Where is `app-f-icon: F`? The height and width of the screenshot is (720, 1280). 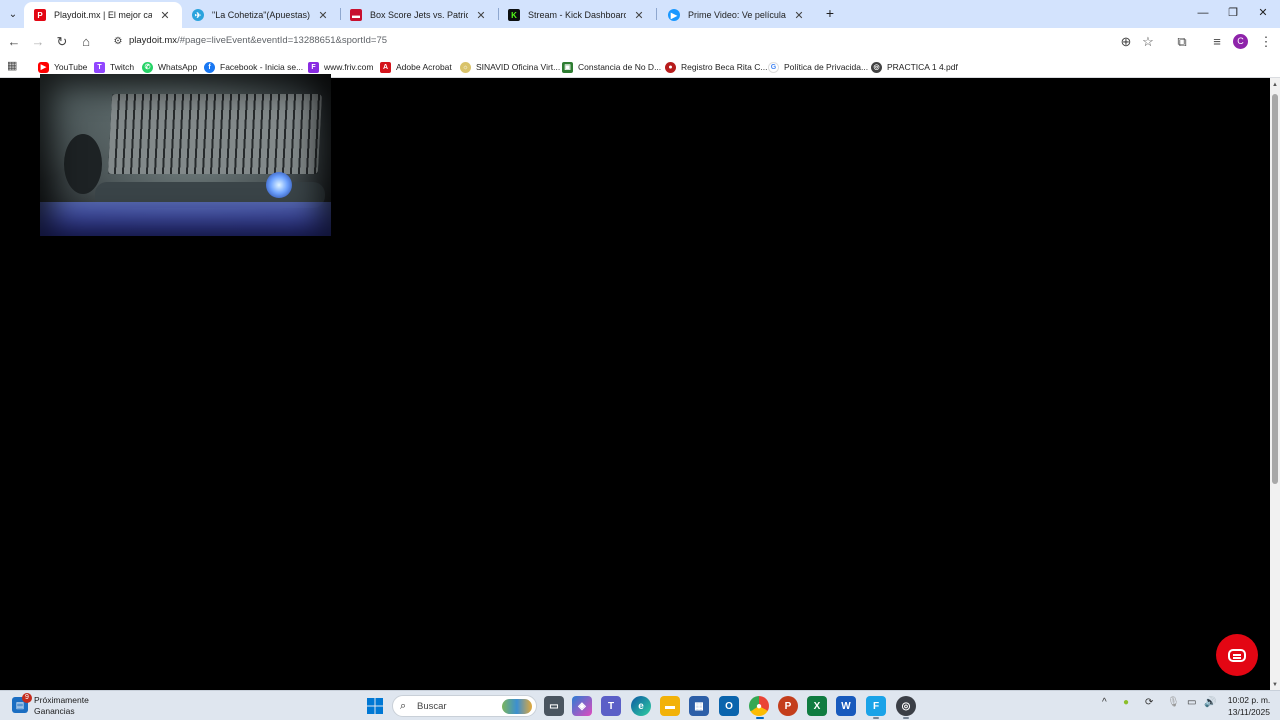 app-f-icon: F is located at coordinates (876, 706).